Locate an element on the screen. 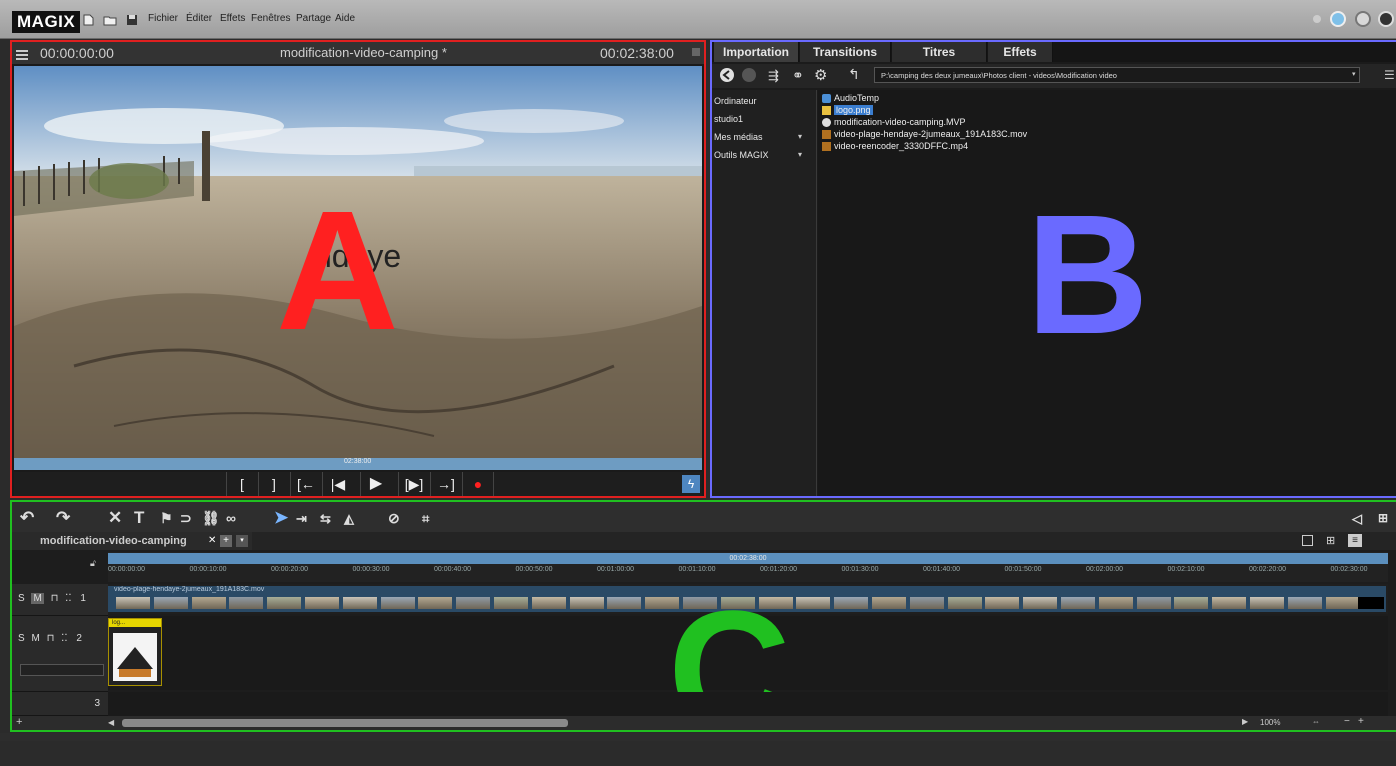  hamburger-menu-icon is located at coordinates (22, 53).